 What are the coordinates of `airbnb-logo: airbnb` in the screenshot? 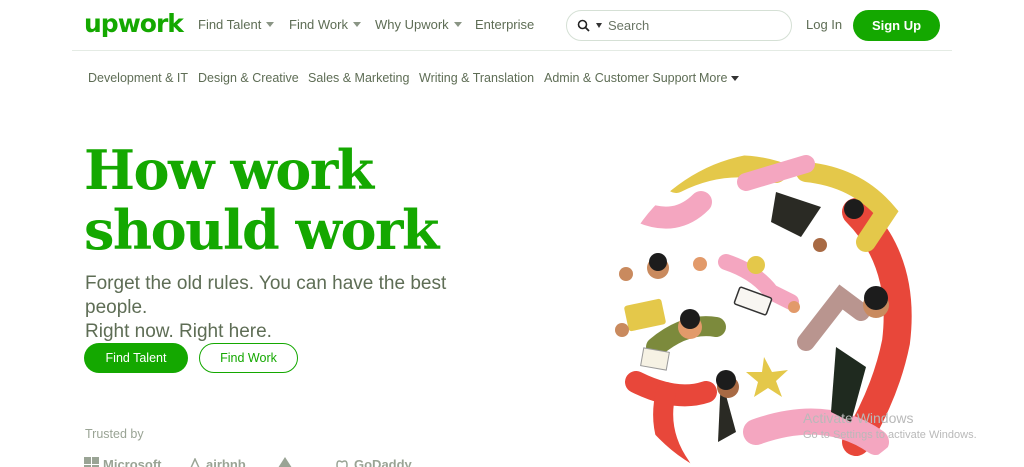 It's located at (217, 462).